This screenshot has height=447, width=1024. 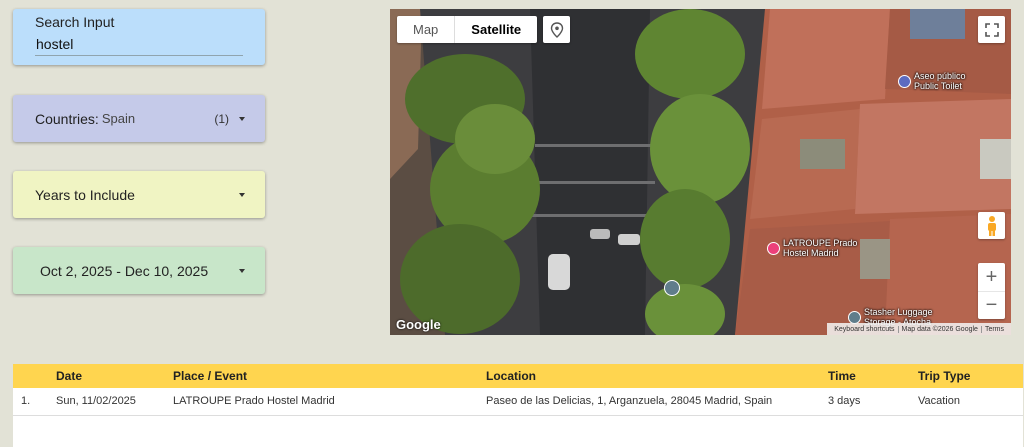 I want to click on location-pin-button, so click(x=556, y=29).